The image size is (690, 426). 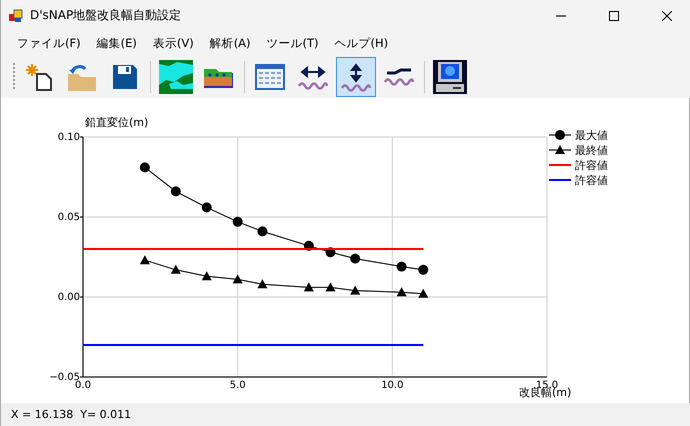 What do you see at coordinates (116, 43) in the screenshot?
I see `menu-item: 編集(E)` at bounding box center [116, 43].